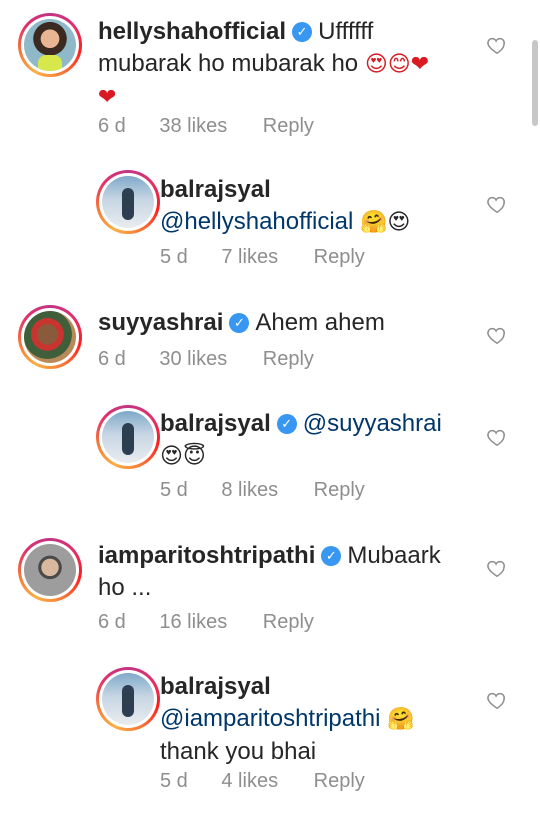 The image size is (540, 814). Describe the element at coordinates (270, 718) in the screenshot. I see `mention-link: @iamparitoshtripathi` at that location.